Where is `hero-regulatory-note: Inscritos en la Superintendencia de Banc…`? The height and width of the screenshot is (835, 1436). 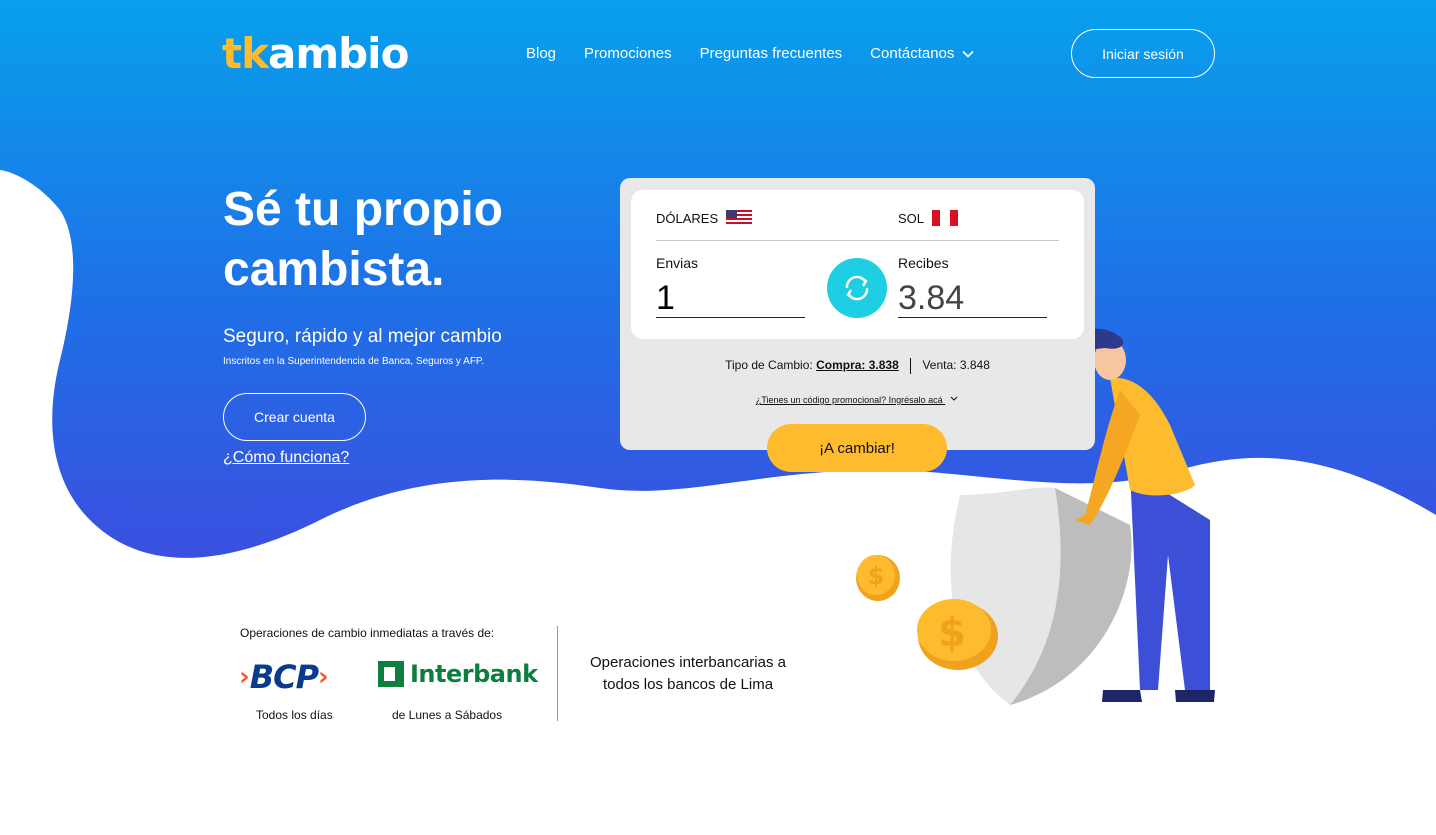 hero-regulatory-note: Inscritos en la Superintendencia de Banc… is located at coordinates (354, 361).